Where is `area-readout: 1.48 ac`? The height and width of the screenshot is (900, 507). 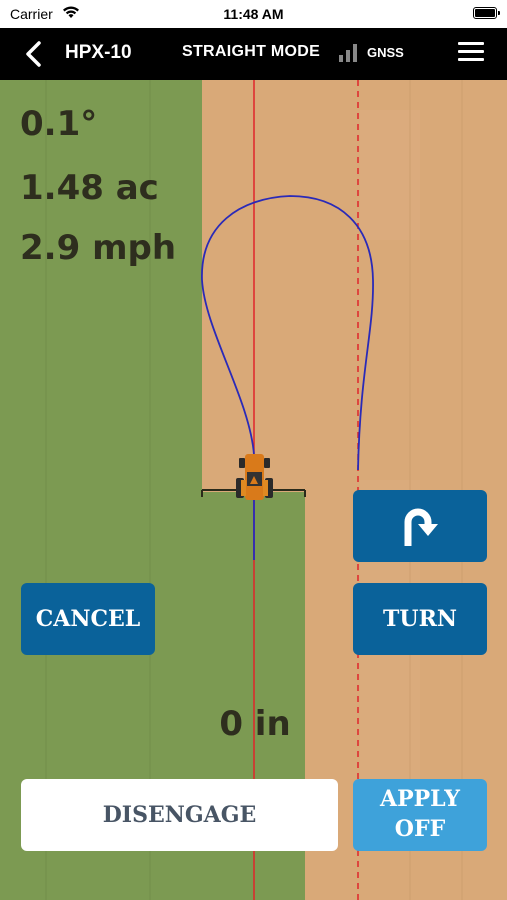 area-readout: 1.48 ac is located at coordinates (89, 188).